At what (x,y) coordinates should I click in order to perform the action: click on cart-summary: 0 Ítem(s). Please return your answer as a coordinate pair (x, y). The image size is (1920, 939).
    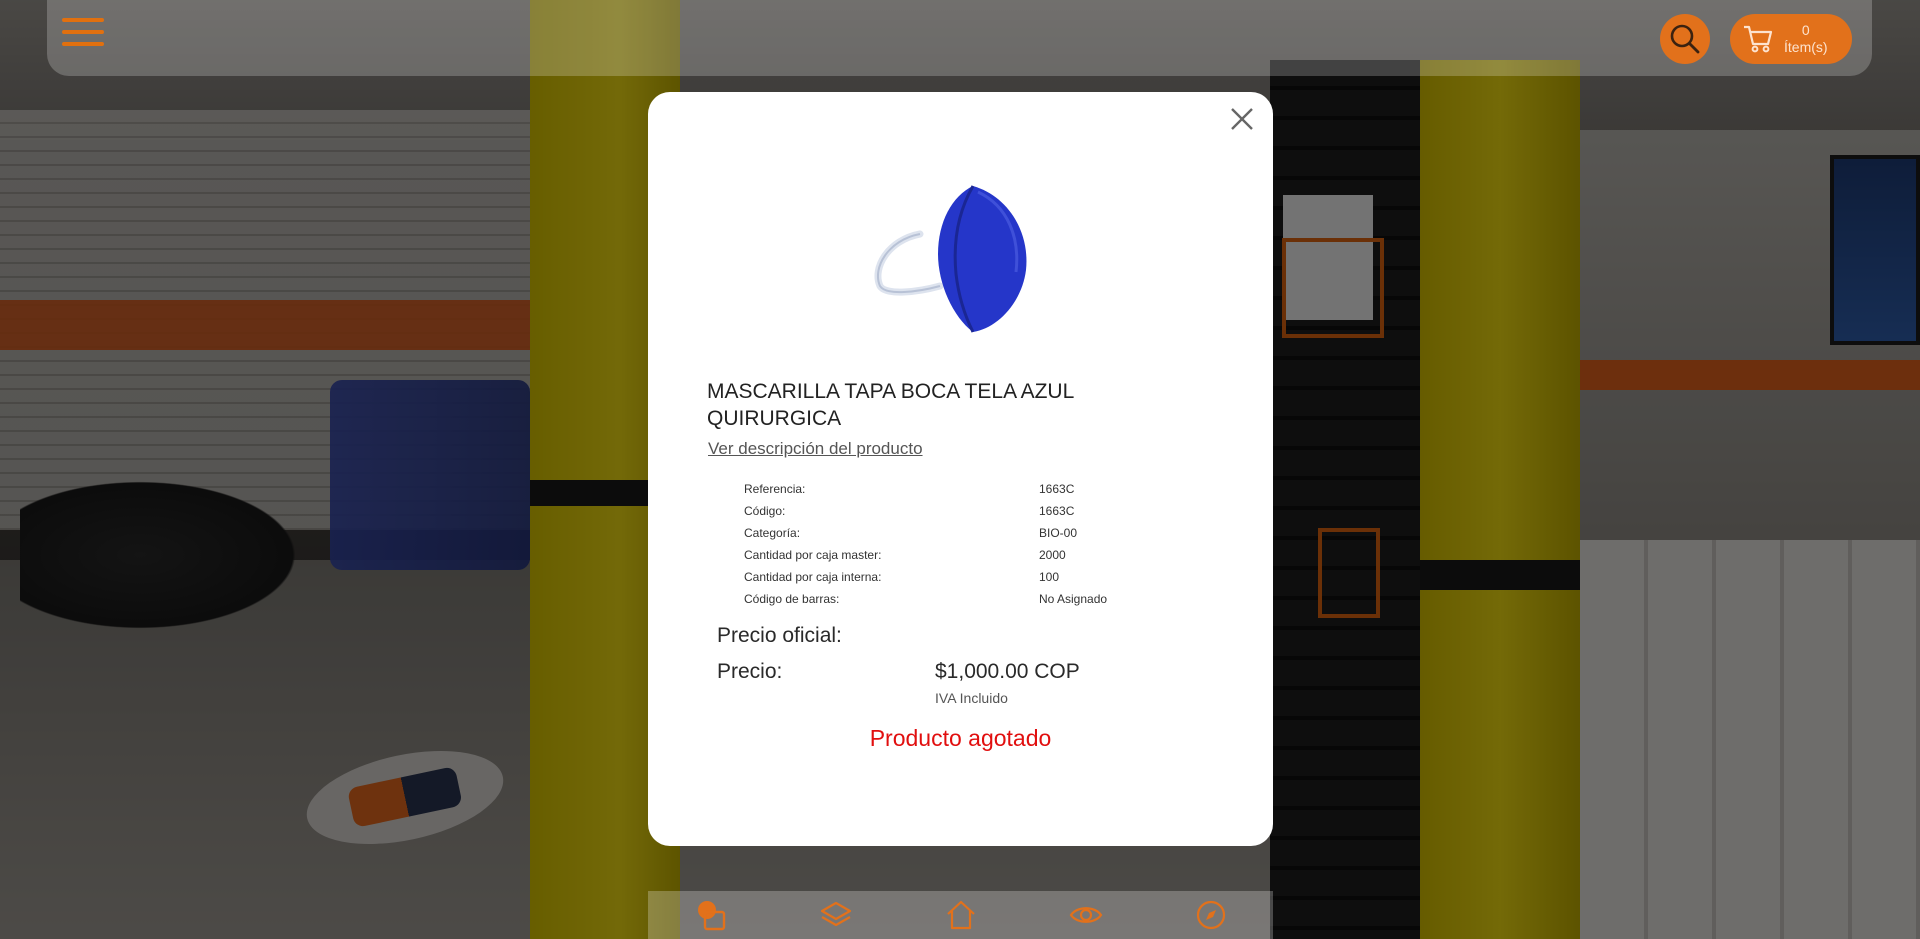
    Looking at the image, I should click on (1806, 39).